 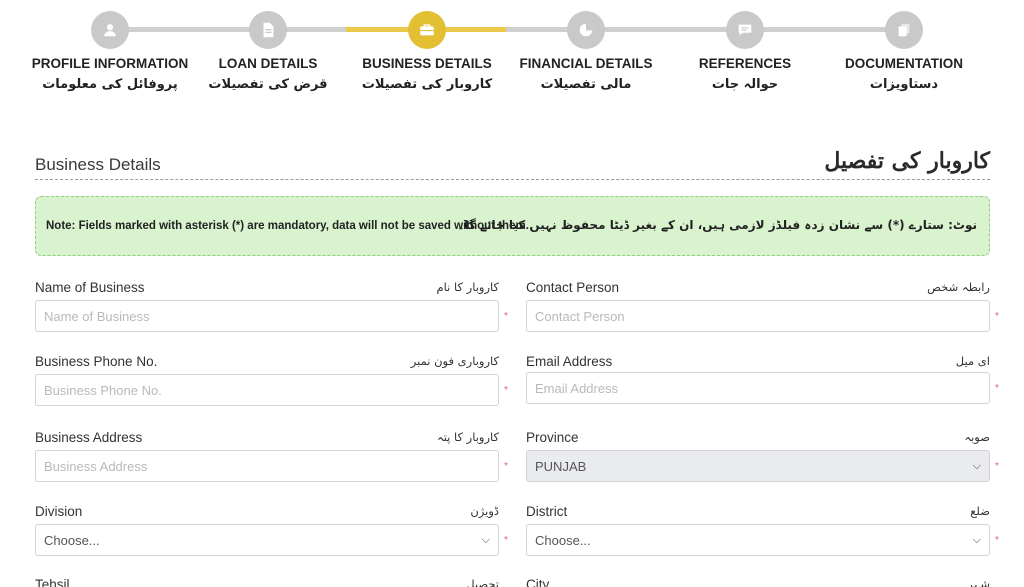 What do you see at coordinates (484, 511) in the screenshot?
I see `field-label-urdu: ڈویژن` at bounding box center [484, 511].